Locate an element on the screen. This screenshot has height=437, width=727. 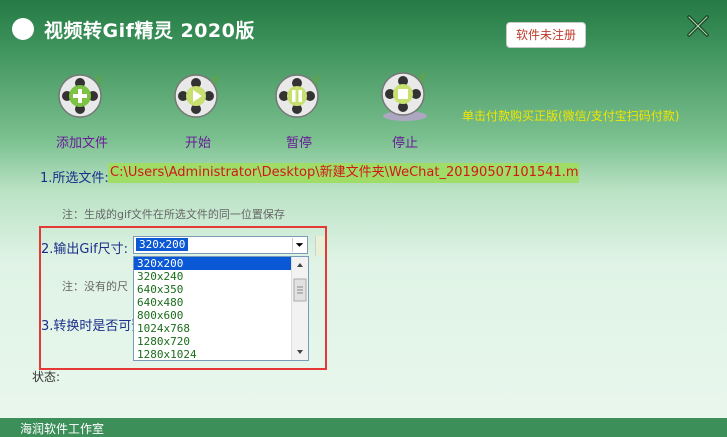
status-bar-text: 海润软件工作室 is located at coordinates (62, 429).